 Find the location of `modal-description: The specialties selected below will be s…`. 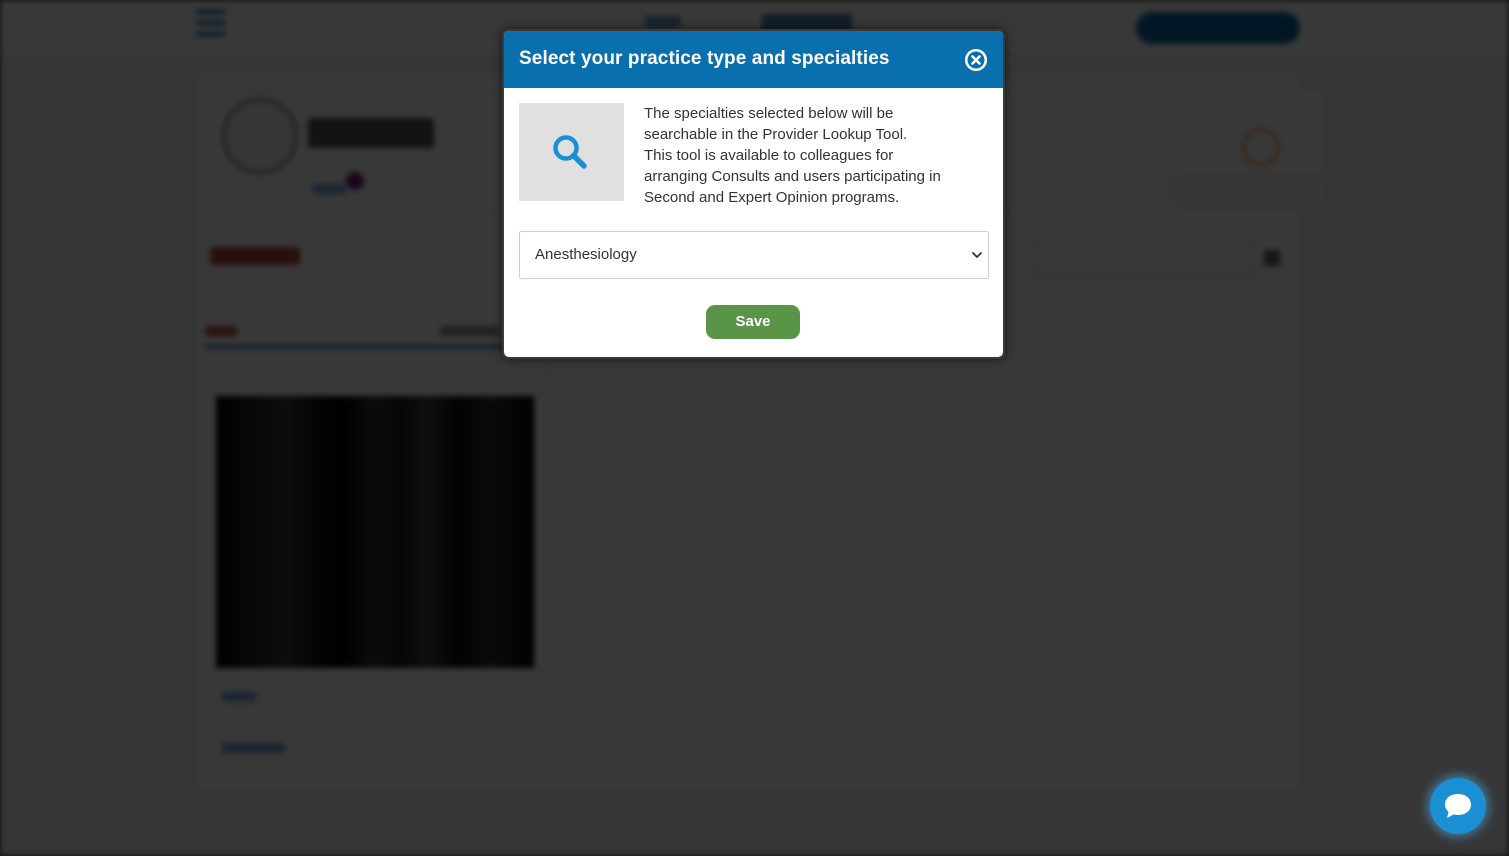

modal-description: The specialties selected below will be s… is located at coordinates (816, 155).